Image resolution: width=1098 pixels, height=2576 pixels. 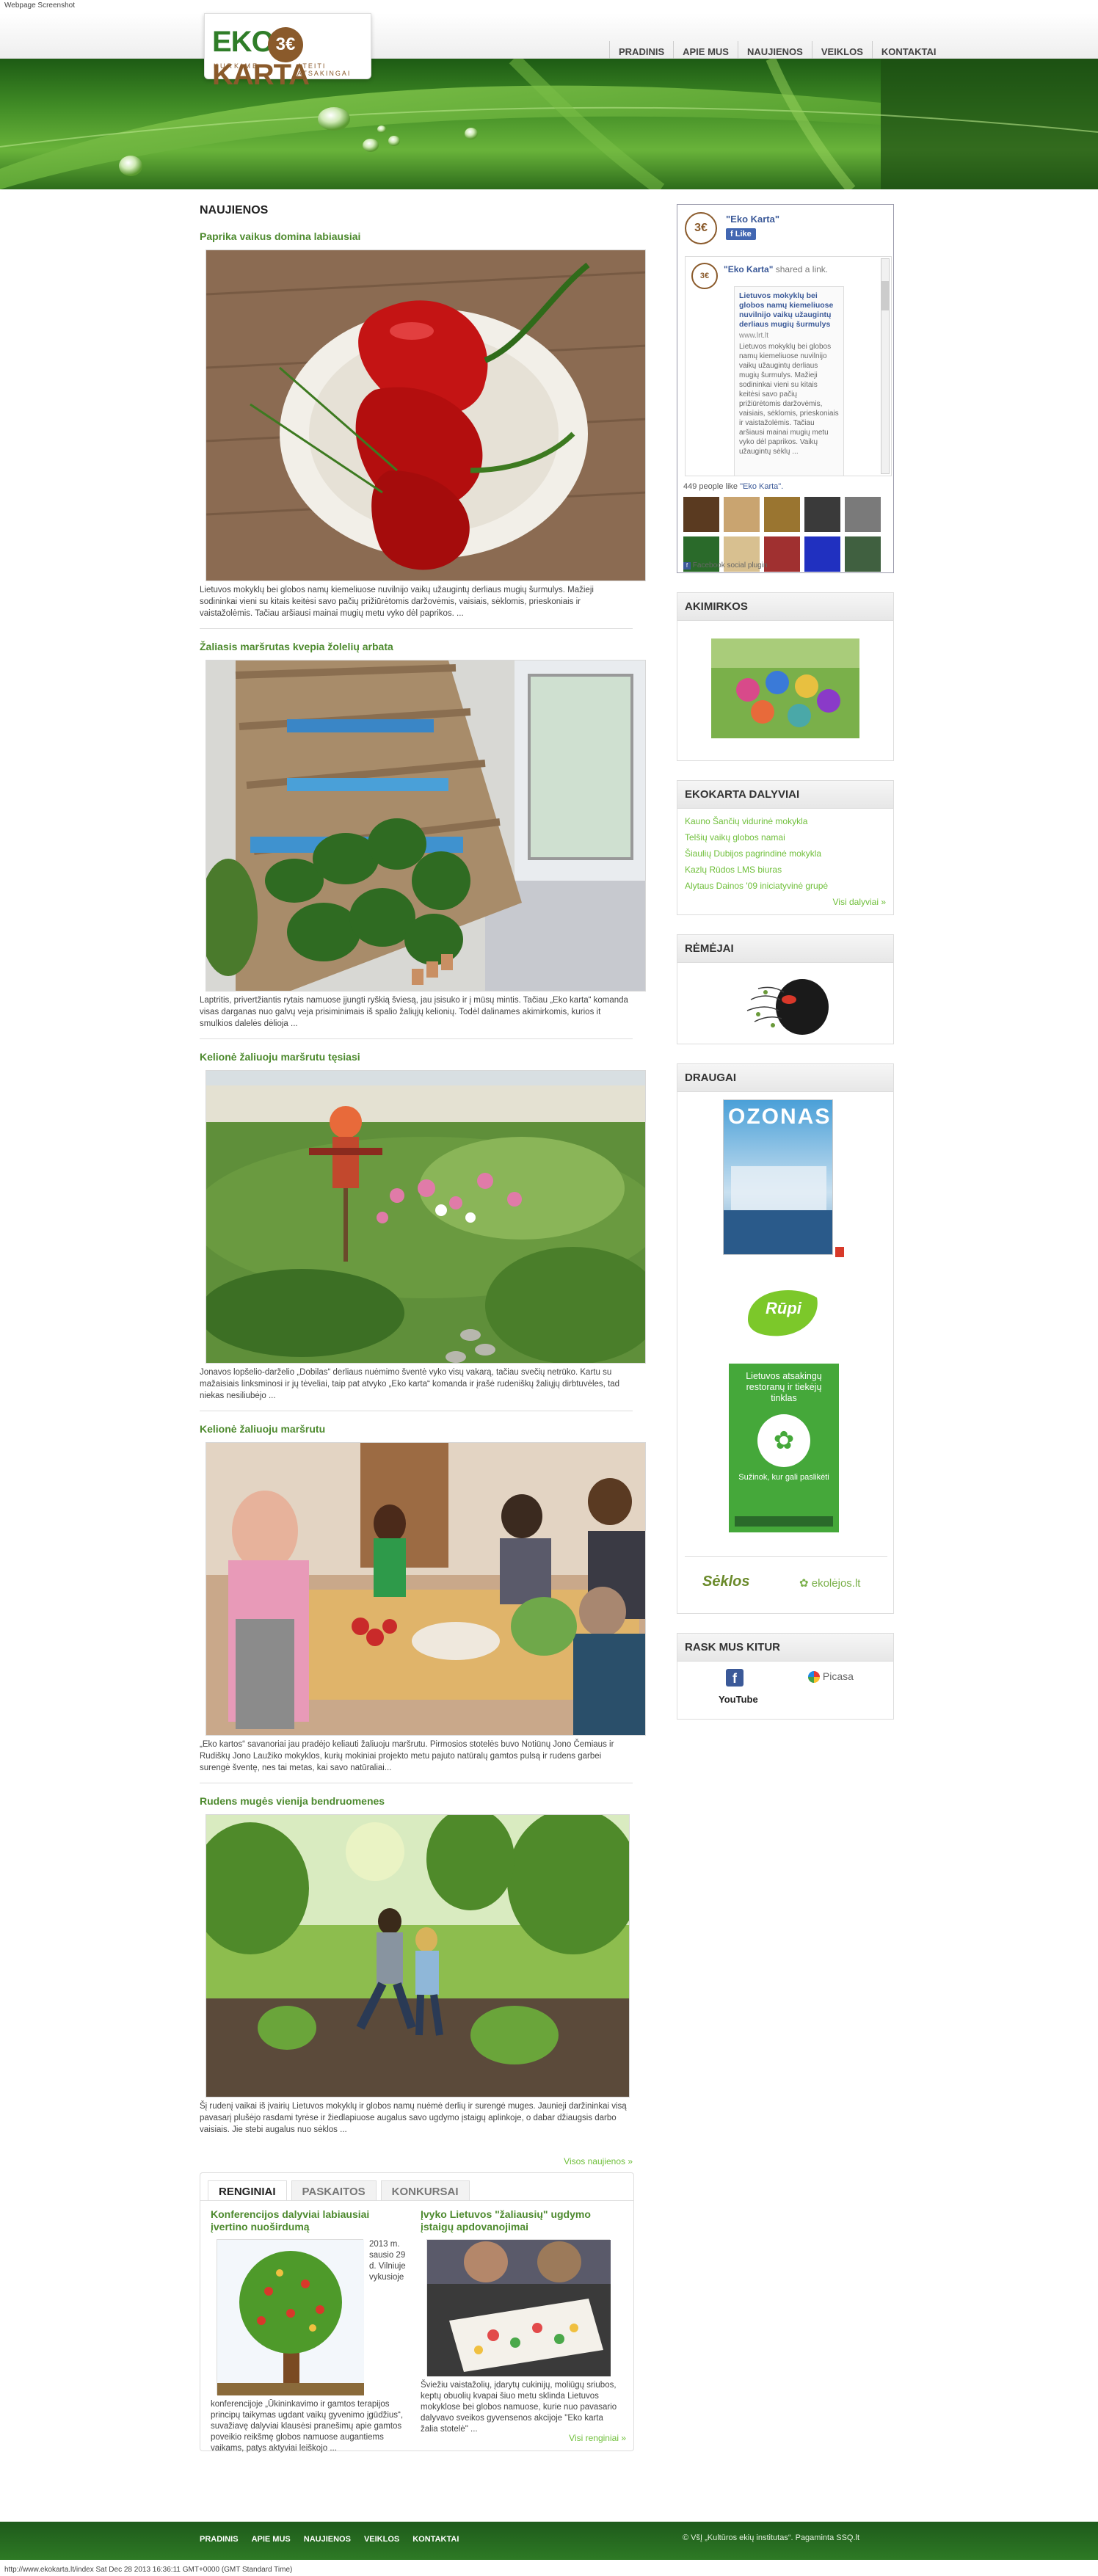 What do you see at coordinates (426, 826) in the screenshot?
I see `post-image-herbs` at bounding box center [426, 826].